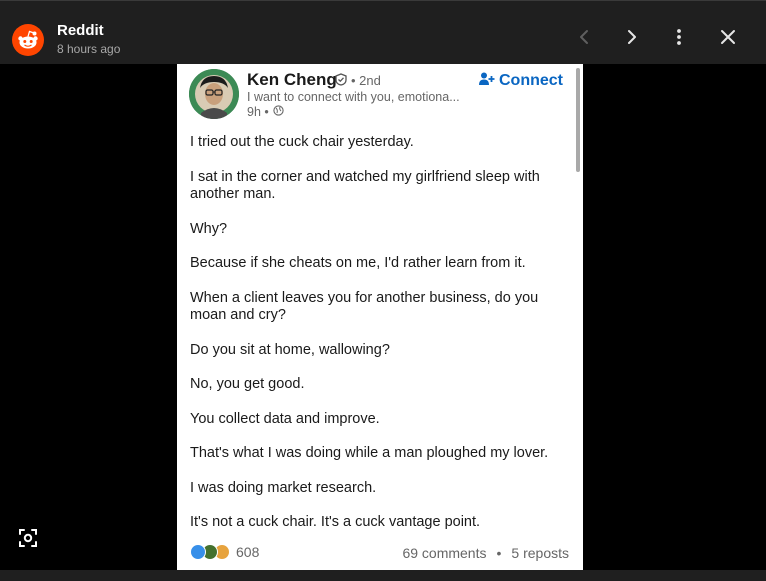  I want to click on more-options-button, so click(679, 39).